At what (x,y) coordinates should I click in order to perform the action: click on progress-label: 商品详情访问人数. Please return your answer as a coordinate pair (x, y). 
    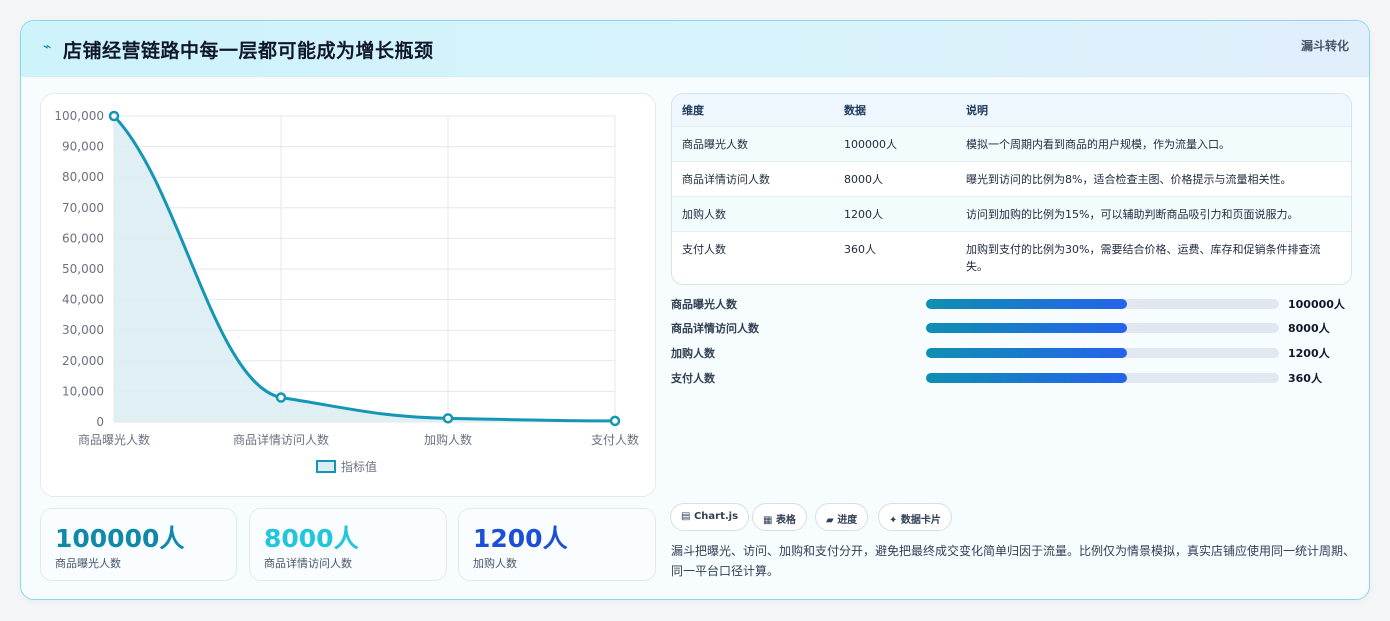
    Looking at the image, I should click on (715, 328).